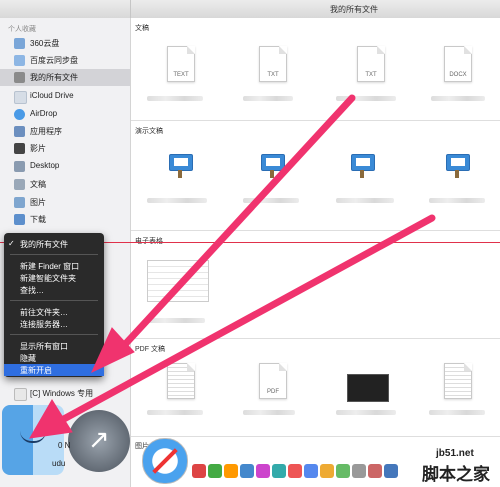 The image size is (500, 487). What do you see at coordinates (455, 453) in the screenshot?
I see `watermark-site: jb51.net` at bounding box center [455, 453].